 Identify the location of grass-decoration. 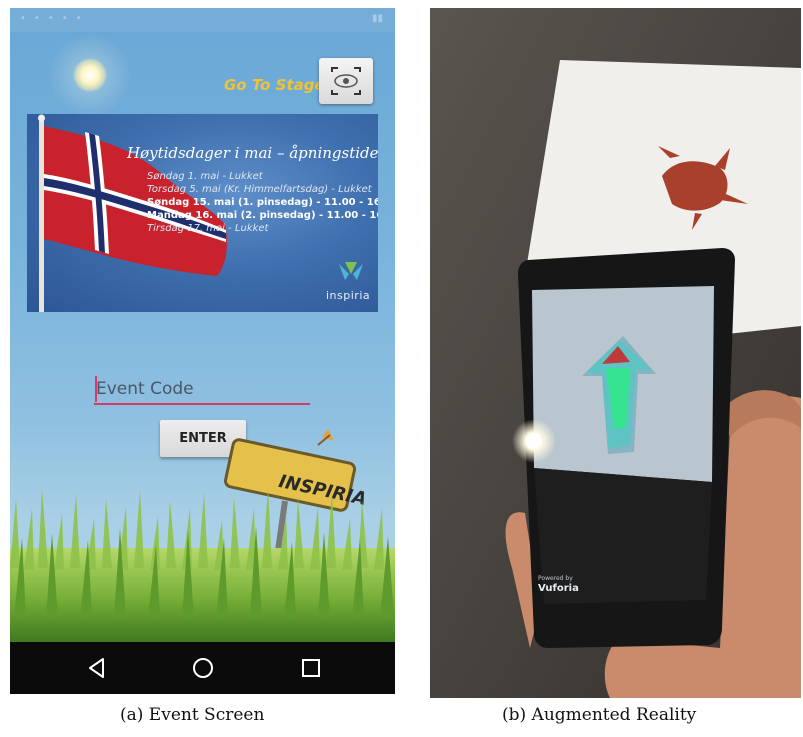
(202, 565).